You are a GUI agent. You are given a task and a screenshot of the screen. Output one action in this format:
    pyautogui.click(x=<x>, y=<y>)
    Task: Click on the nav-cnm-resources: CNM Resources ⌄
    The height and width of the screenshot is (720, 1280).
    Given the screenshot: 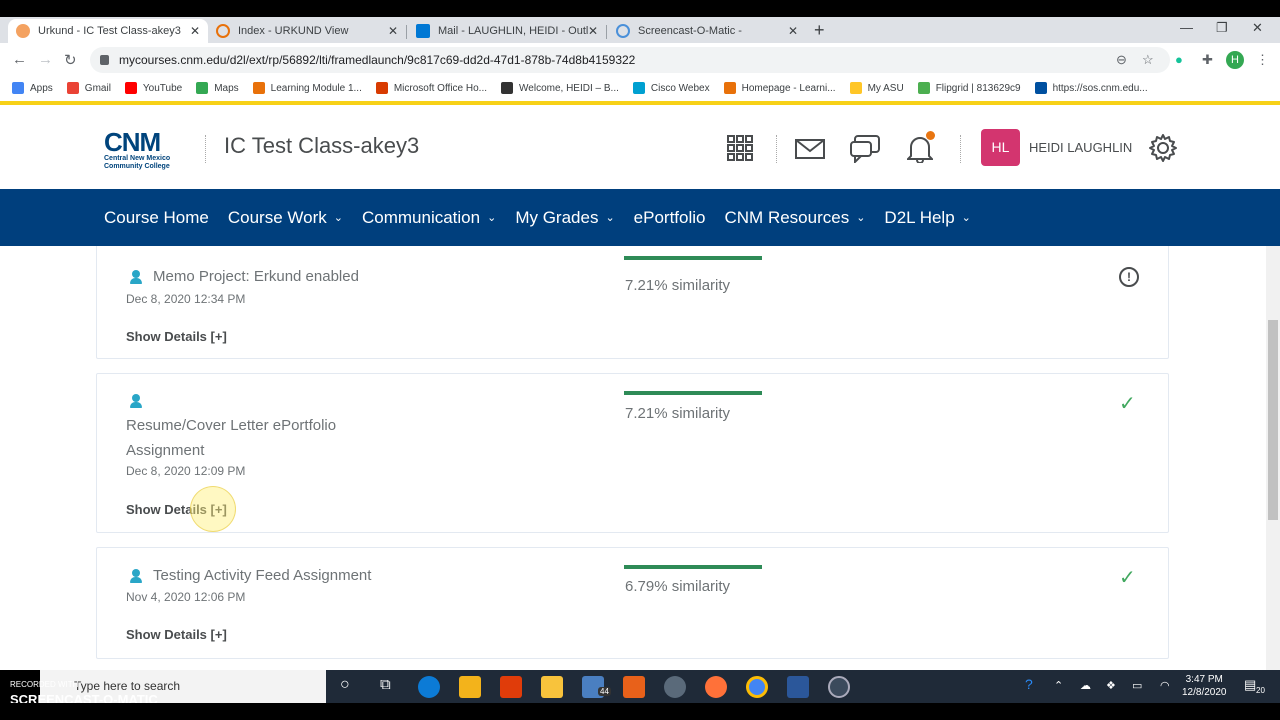 What is the action you would take?
    pyautogui.click(x=795, y=218)
    